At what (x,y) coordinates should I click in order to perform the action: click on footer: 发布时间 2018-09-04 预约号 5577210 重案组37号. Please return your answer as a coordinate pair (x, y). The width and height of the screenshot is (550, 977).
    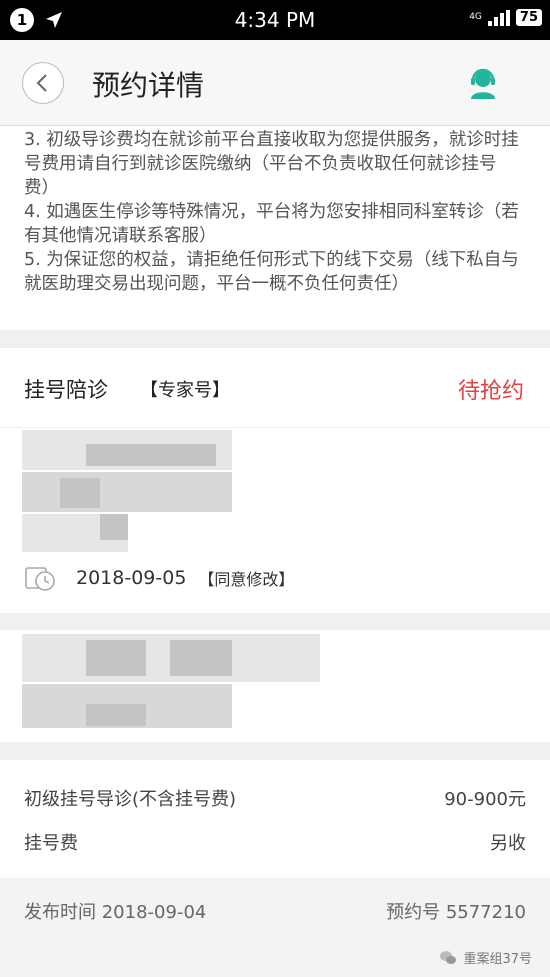
    Looking at the image, I should click on (275, 927).